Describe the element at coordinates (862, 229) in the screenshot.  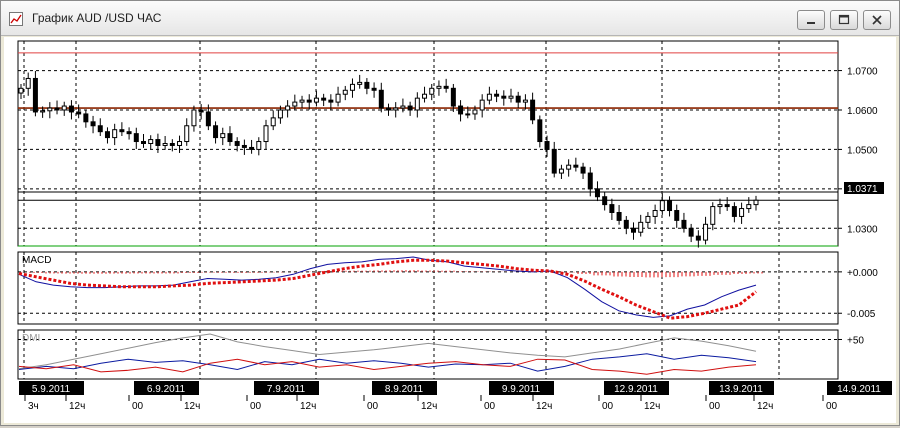
I see `price-tick-label: 1.0300` at that location.